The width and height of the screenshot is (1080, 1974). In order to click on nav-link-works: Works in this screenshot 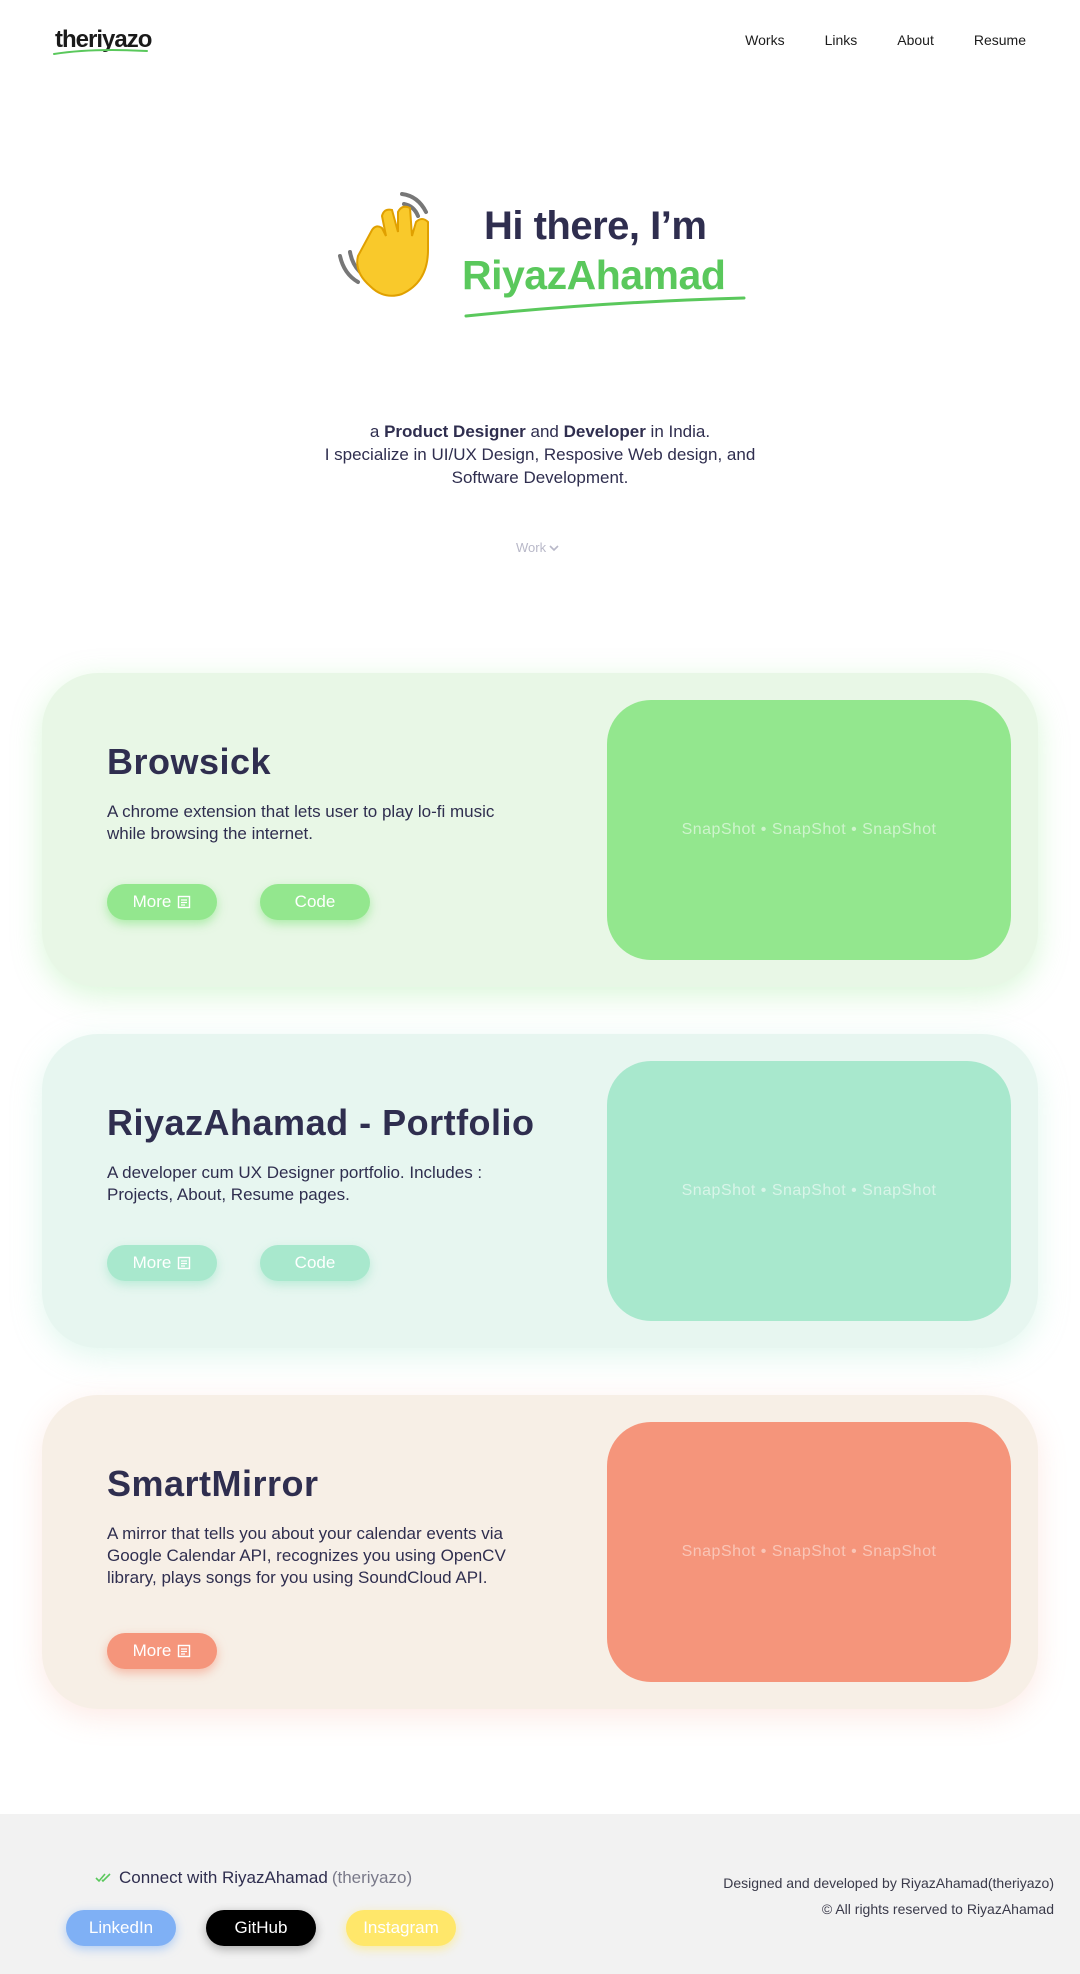, I will do `click(764, 40)`.